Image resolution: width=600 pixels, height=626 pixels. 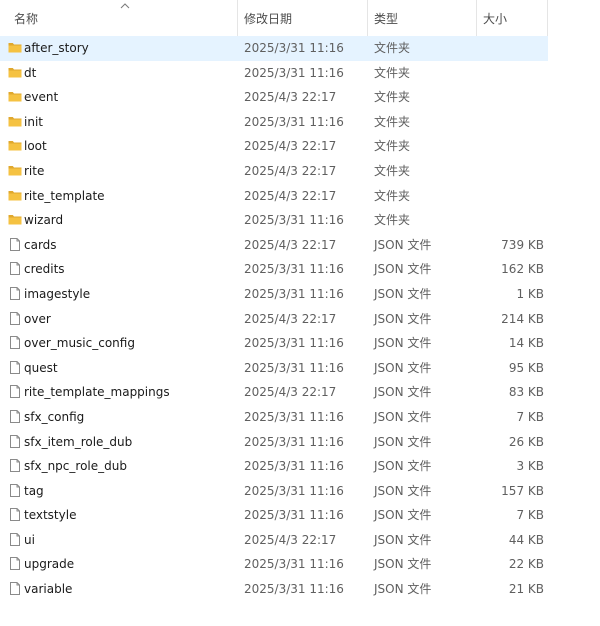 I want to click on file-size: 22 KB, so click(x=526, y=564).